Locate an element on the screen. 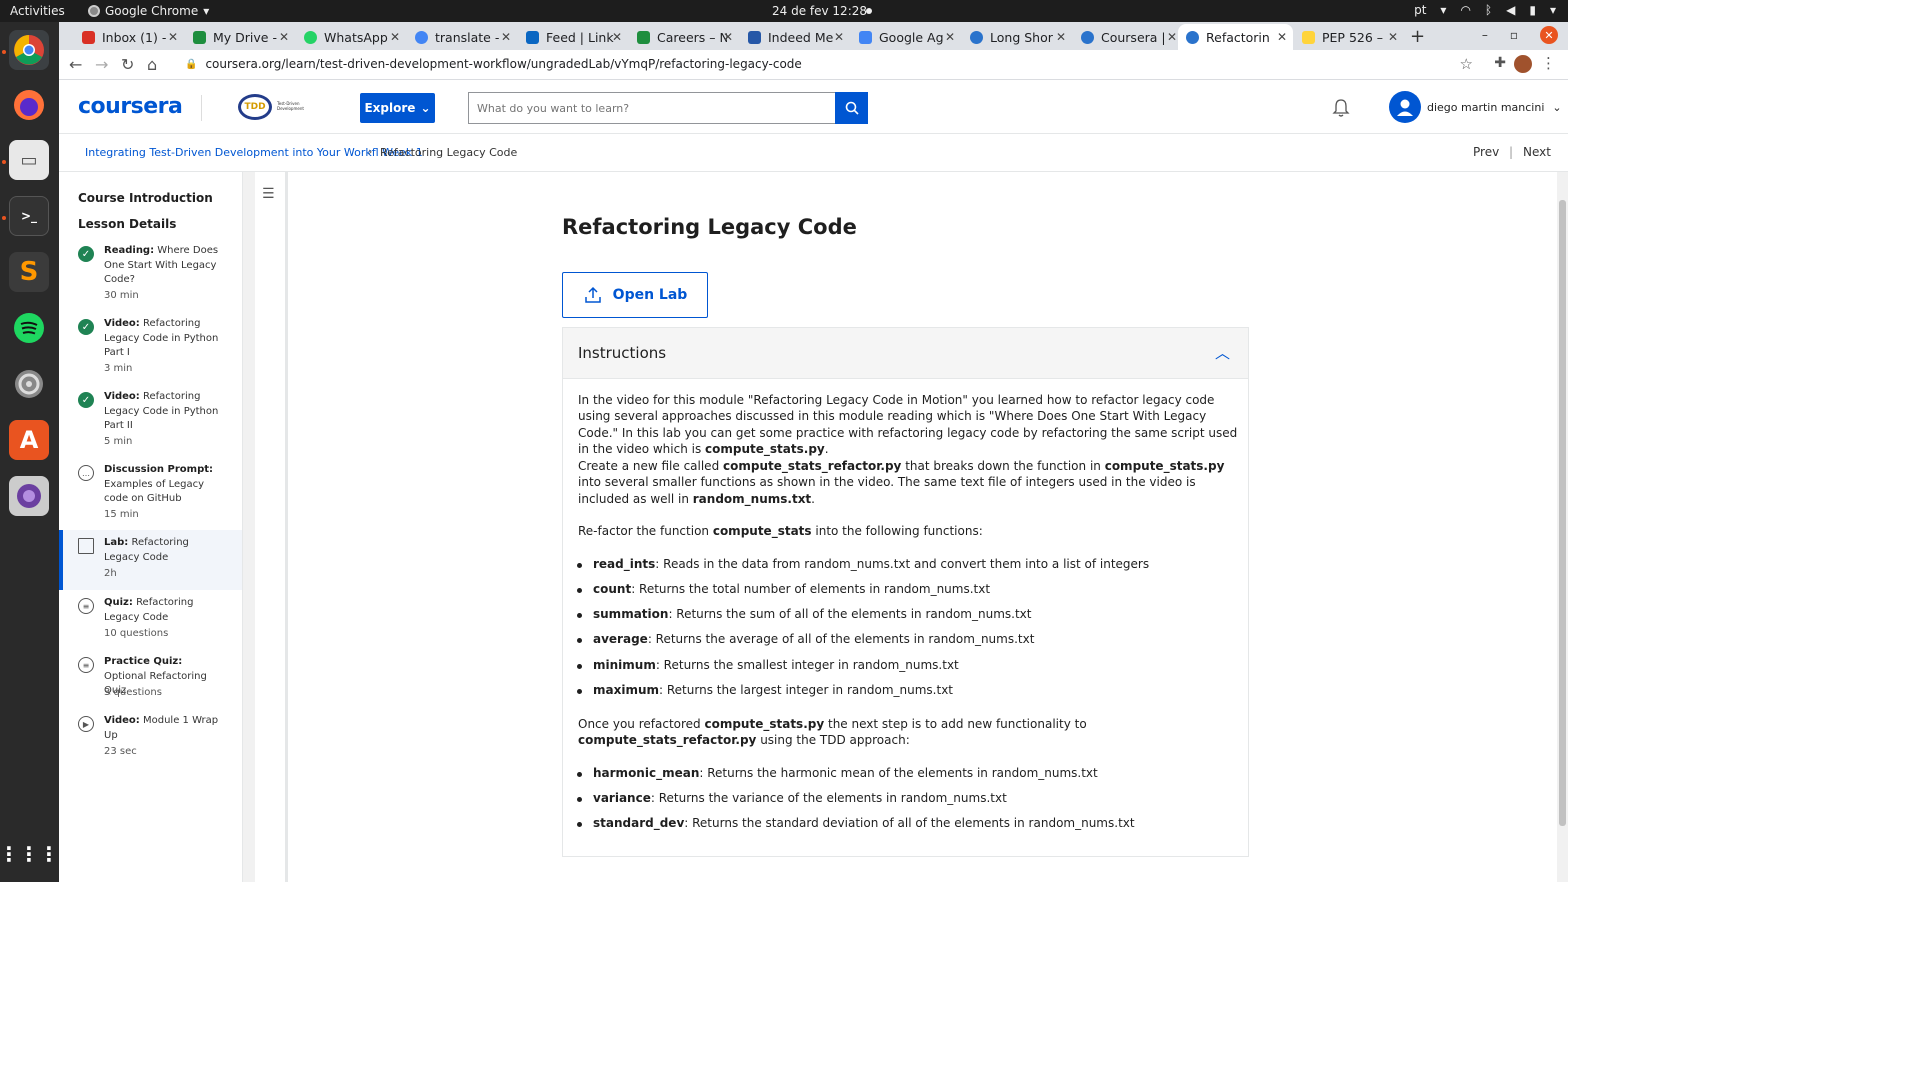 This screenshot has height=1080, width=1920. explore-label: Explore is located at coordinates (390, 108).